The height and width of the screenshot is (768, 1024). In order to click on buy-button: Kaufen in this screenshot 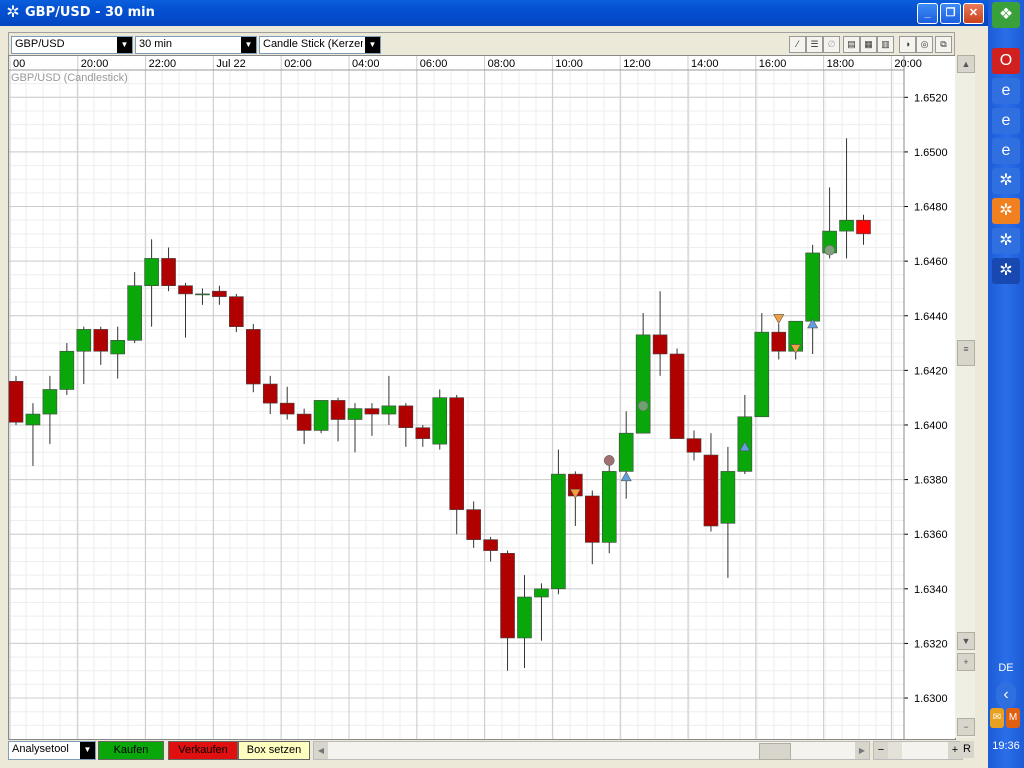, I will do `click(131, 750)`.